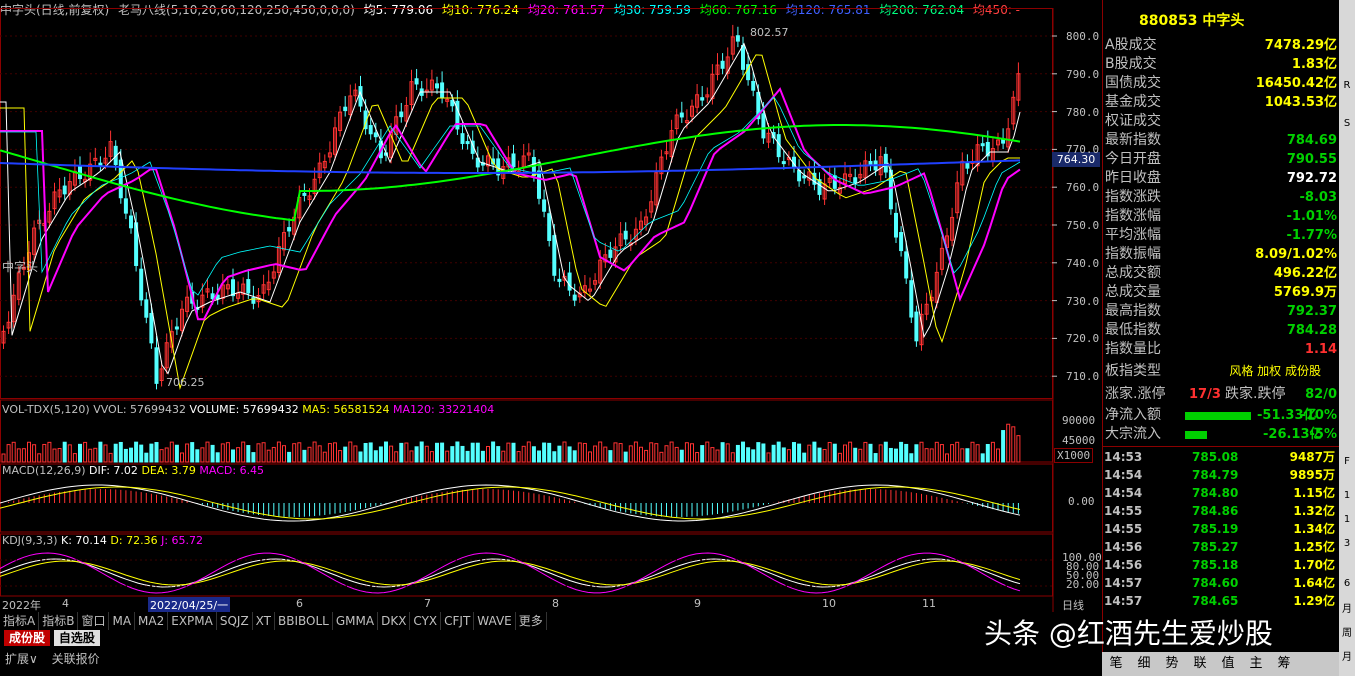  I want to click on vol-axis-unit: X1000, so click(1074, 455).